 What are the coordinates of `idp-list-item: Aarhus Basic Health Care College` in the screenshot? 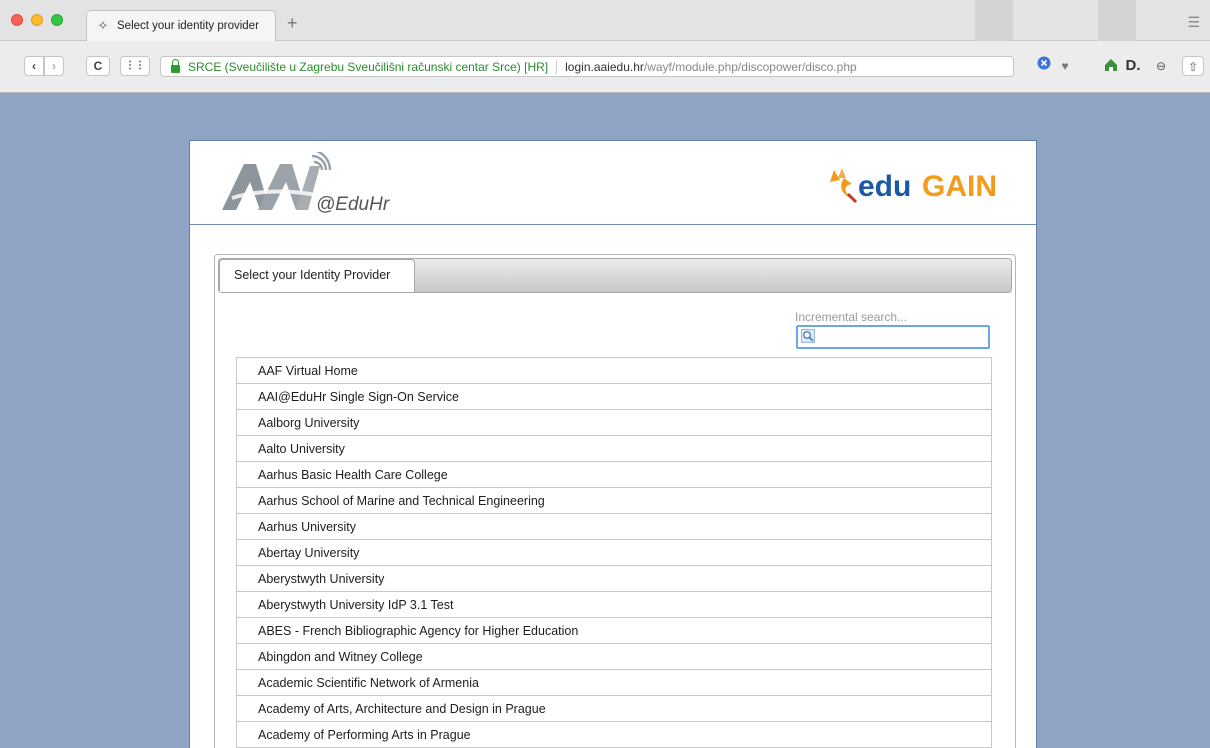 It's located at (614, 475).